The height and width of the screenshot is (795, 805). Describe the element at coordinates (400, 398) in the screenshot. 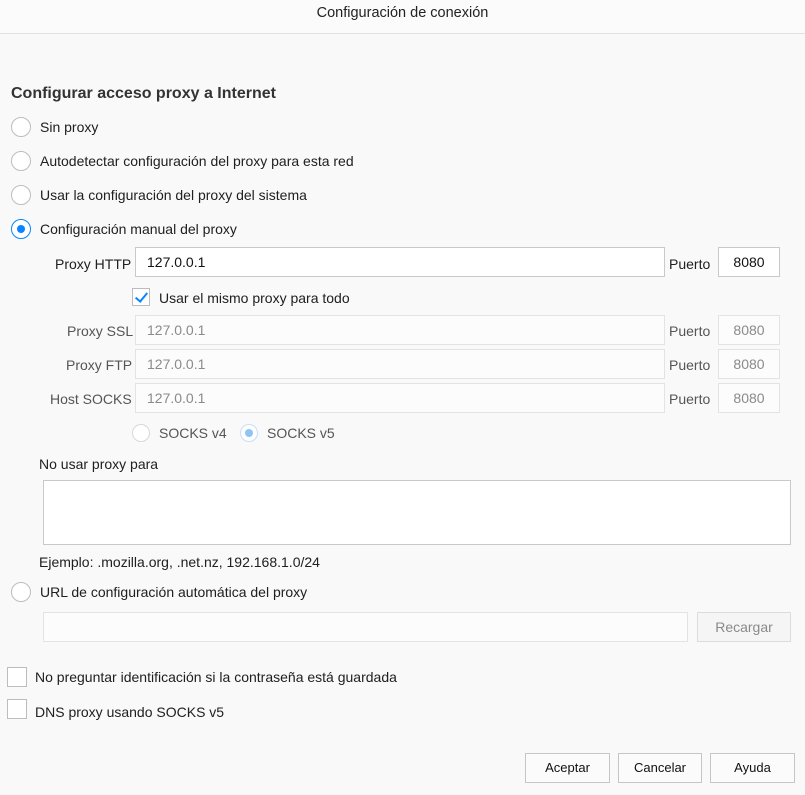

I see `socks-host-input: 127.0.0.1` at that location.